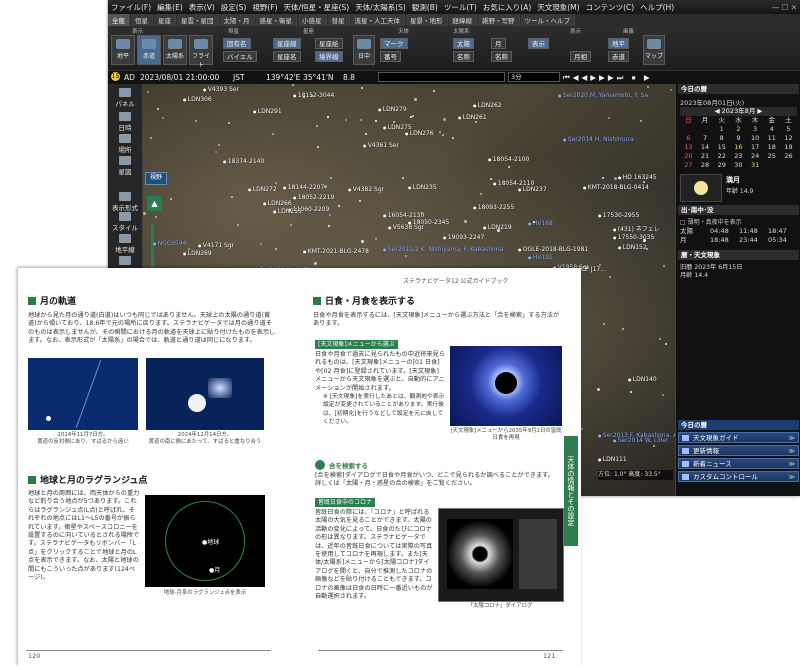  Describe the element at coordinates (487, 105) in the screenshot. I see `sky-object-label: ● LDN262` at that location.